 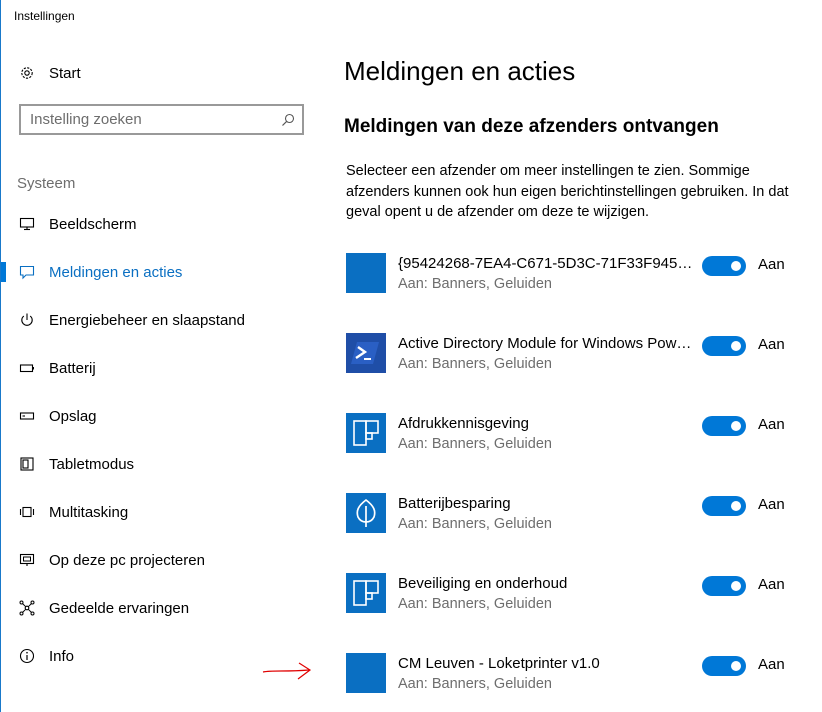 What do you see at coordinates (531, 126) in the screenshot?
I see `section-title: Meldingen van deze afzenders ontvangen` at bounding box center [531, 126].